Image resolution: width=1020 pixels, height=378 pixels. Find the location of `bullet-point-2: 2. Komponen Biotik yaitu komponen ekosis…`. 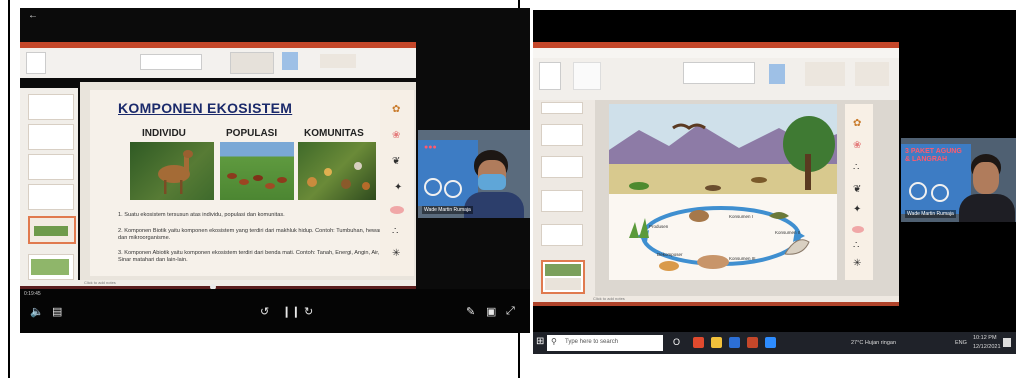

bullet-point-2: 2. Komponen Biotik yaitu komponen ekosis… is located at coordinates (263, 235).